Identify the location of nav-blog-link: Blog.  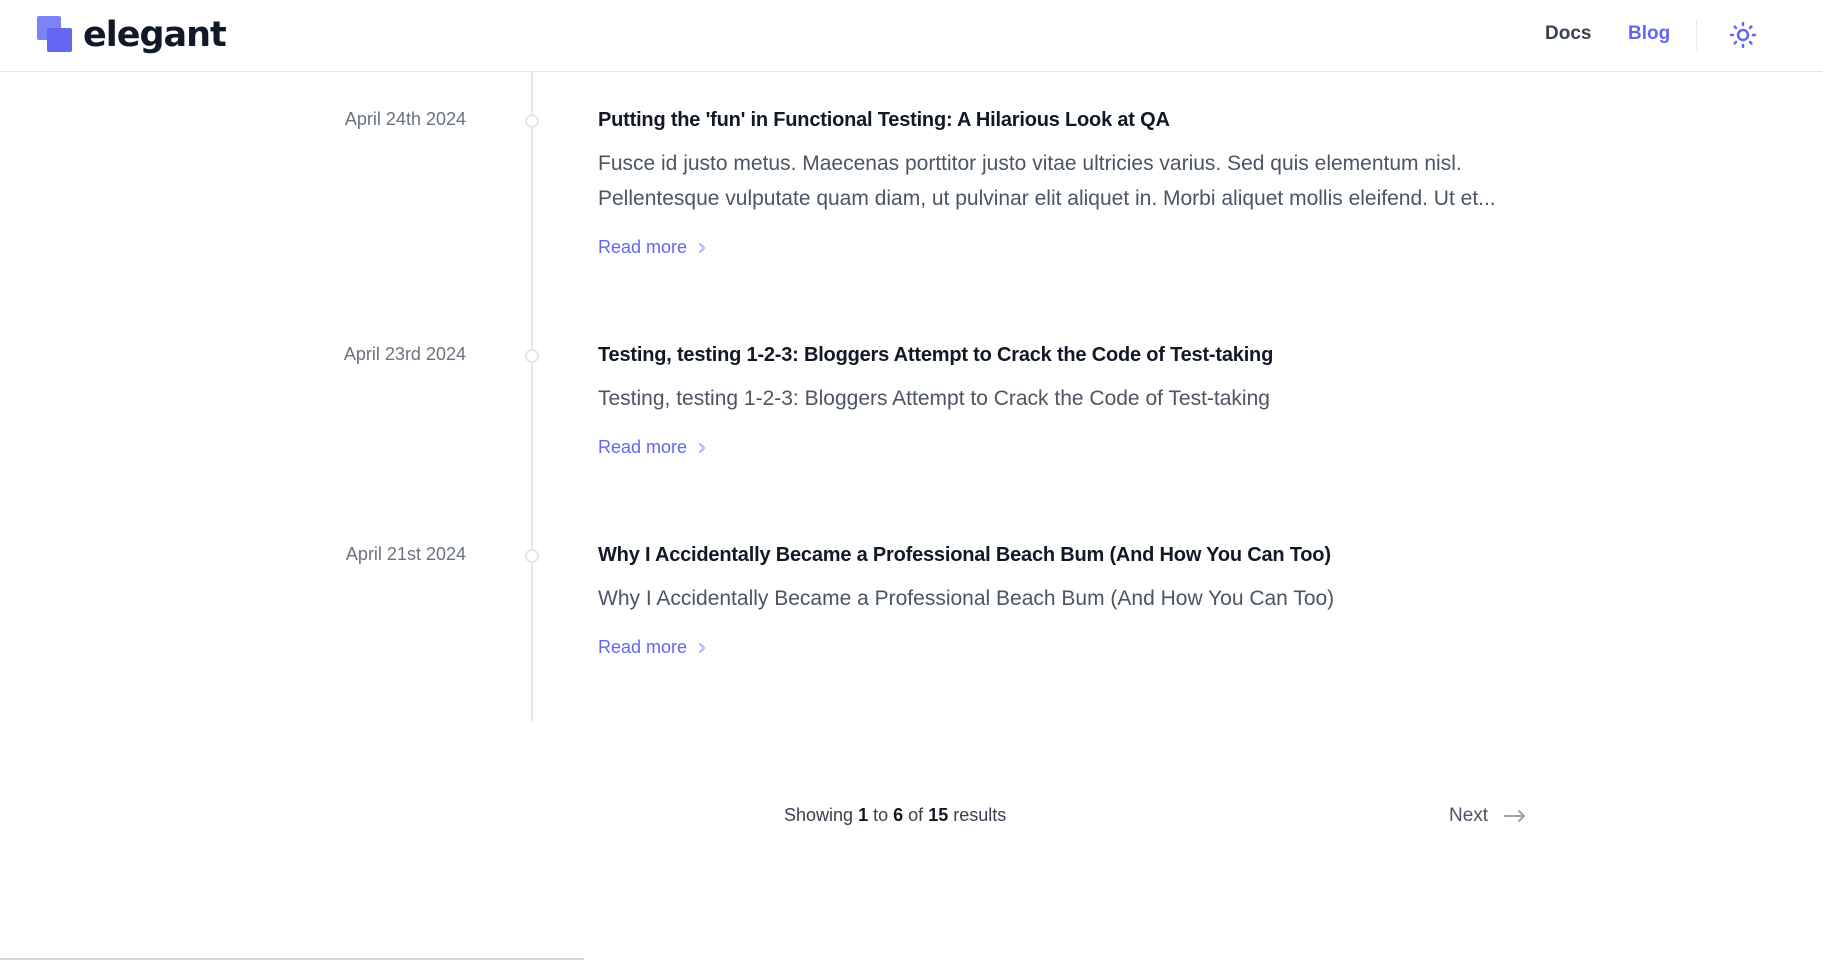
(1649, 34).